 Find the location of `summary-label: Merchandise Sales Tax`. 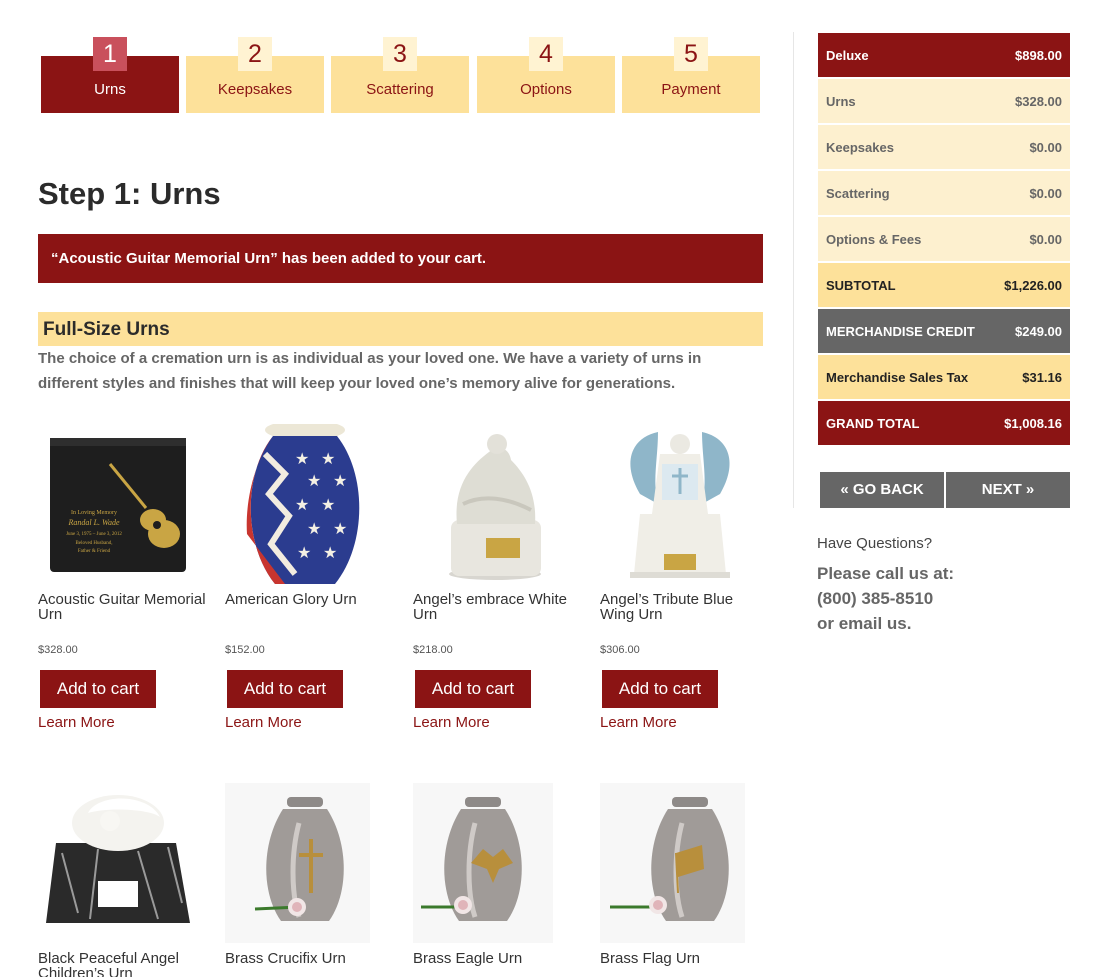

summary-label: Merchandise Sales Tax is located at coordinates (897, 377).